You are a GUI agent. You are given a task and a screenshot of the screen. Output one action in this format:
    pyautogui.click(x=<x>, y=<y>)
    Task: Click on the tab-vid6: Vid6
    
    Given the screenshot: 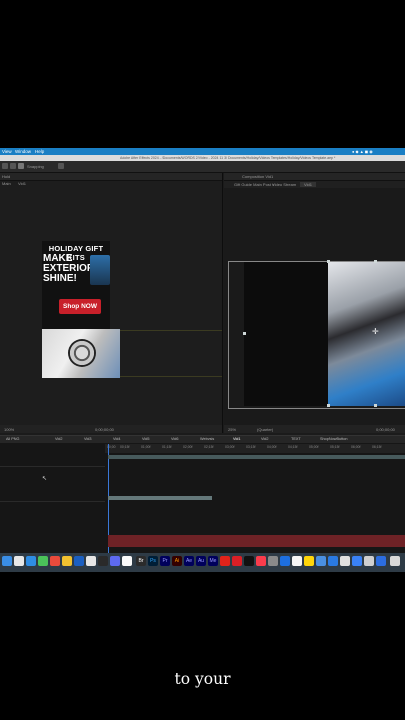 What is the action you would take?
    pyautogui.click(x=175, y=439)
    